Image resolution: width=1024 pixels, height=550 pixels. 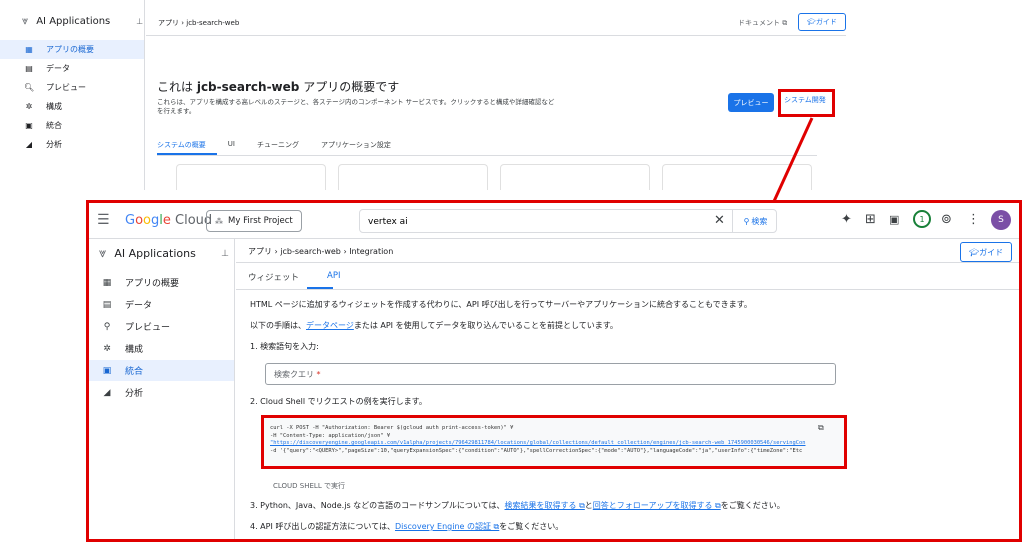 I want to click on sidebar-item-2: 🔍︎ プレビュー, so click(x=72, y=87).